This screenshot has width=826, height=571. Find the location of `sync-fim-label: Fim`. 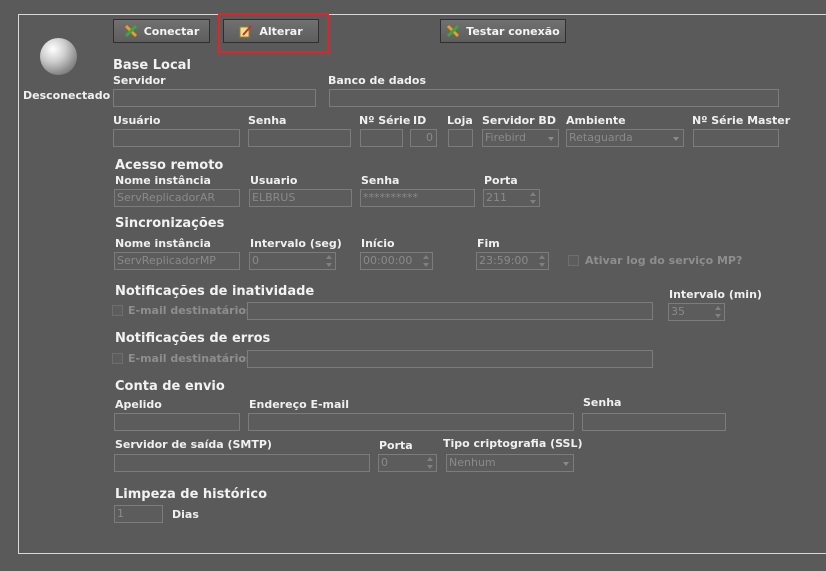

sync-fim-label: Fim is located at coordinates (488, 243).